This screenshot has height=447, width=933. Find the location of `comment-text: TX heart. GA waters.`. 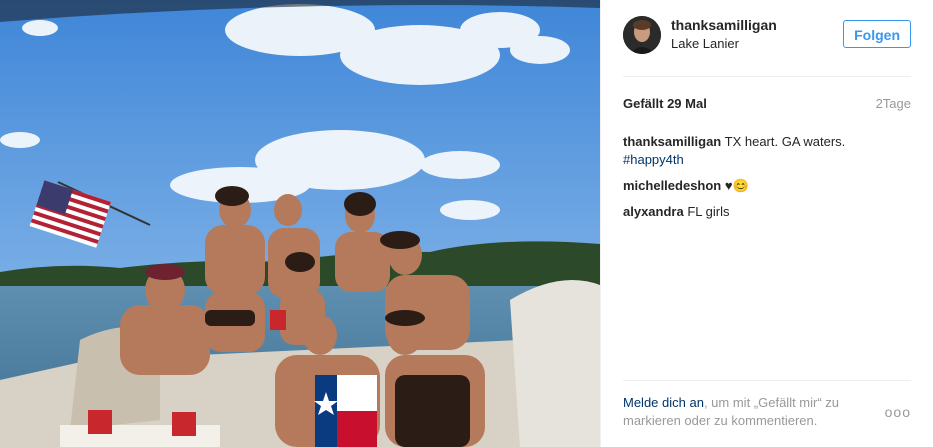

comment-text: TX heart. GA waters. is located at coordinates (785, 141).